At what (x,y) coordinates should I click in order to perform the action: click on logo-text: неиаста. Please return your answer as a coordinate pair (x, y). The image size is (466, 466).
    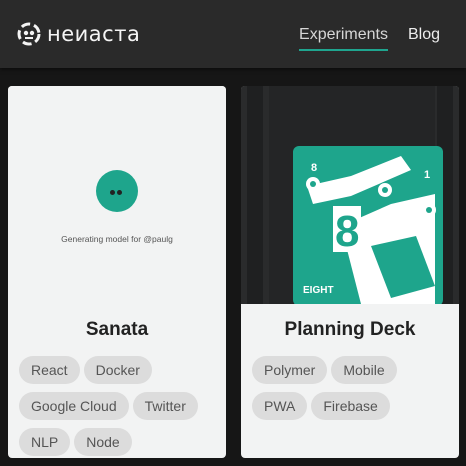
    Looking at the image, I should click on (94, 34).